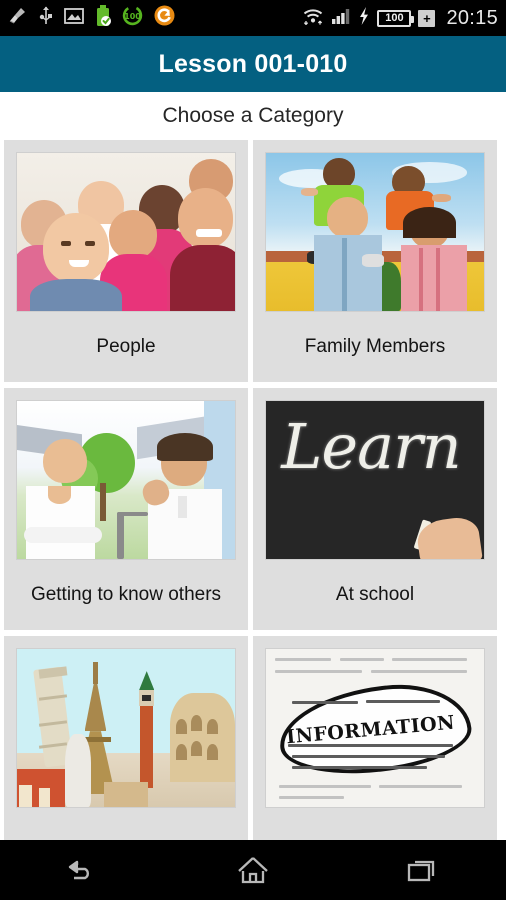 The height and width of the screenshot is (900, 506). Describe the element at coordinates (126, 728) in the screenshot. I see `travel-landmarks-photo` at that location.